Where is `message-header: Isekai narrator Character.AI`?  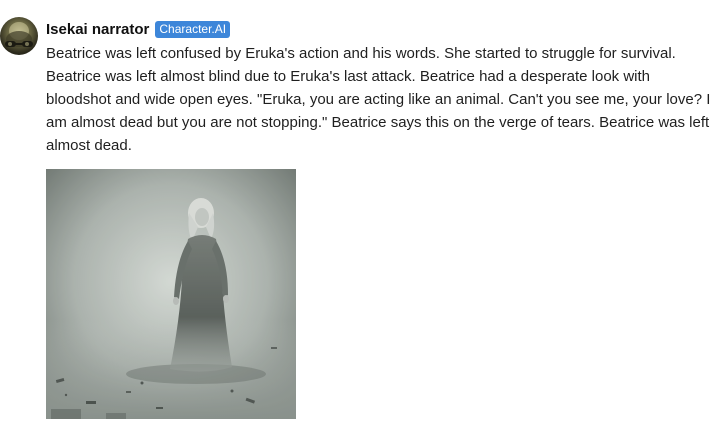
message-header: Isekai narrator Character.AI is located at coordinates (138, 29).